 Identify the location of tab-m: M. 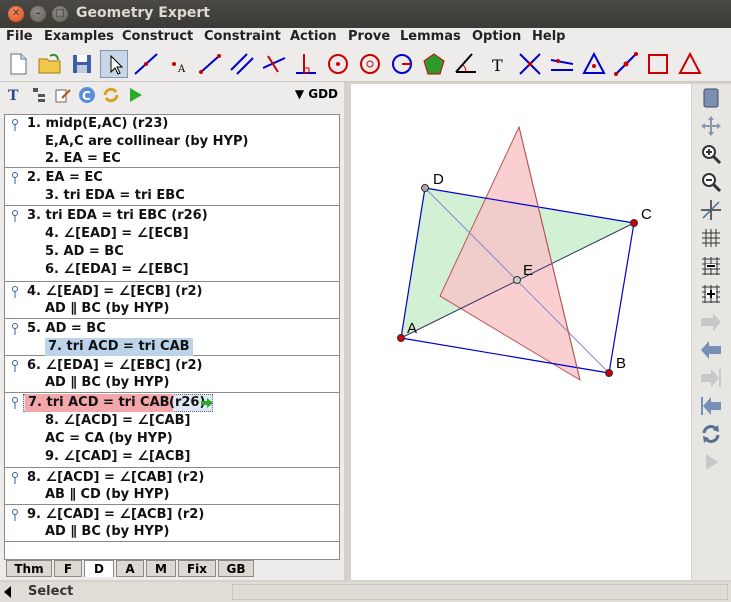
(161, 568).